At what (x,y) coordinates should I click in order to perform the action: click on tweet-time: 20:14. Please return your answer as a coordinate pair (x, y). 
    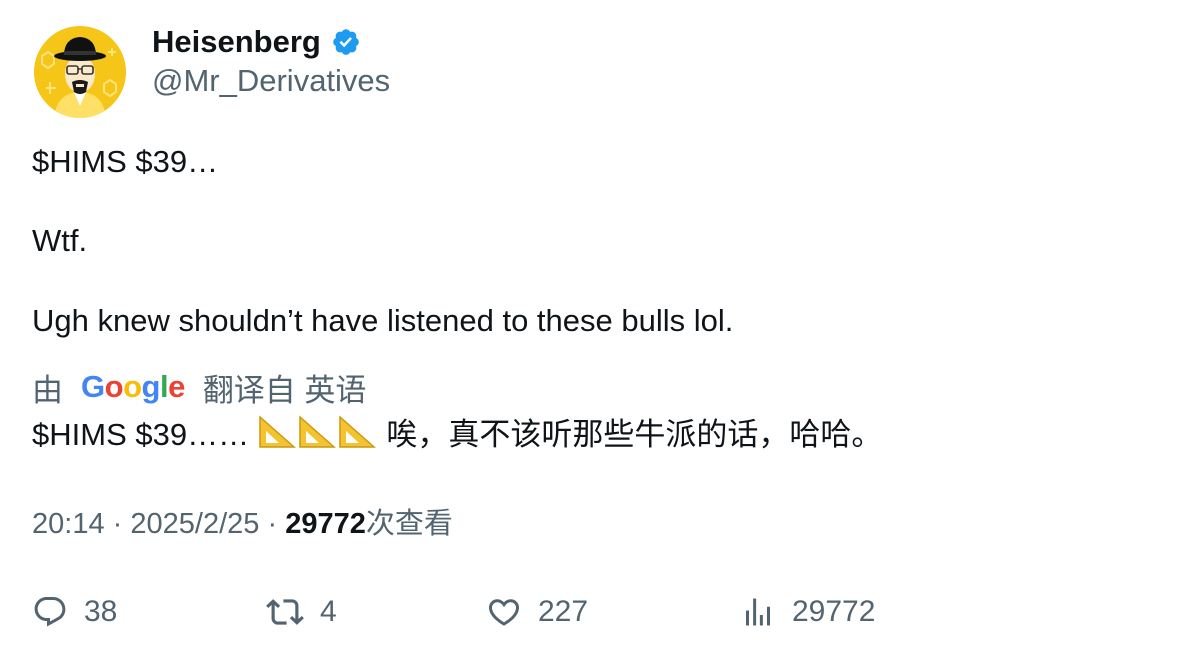
    Looking at the image, I should click on (68, 524).